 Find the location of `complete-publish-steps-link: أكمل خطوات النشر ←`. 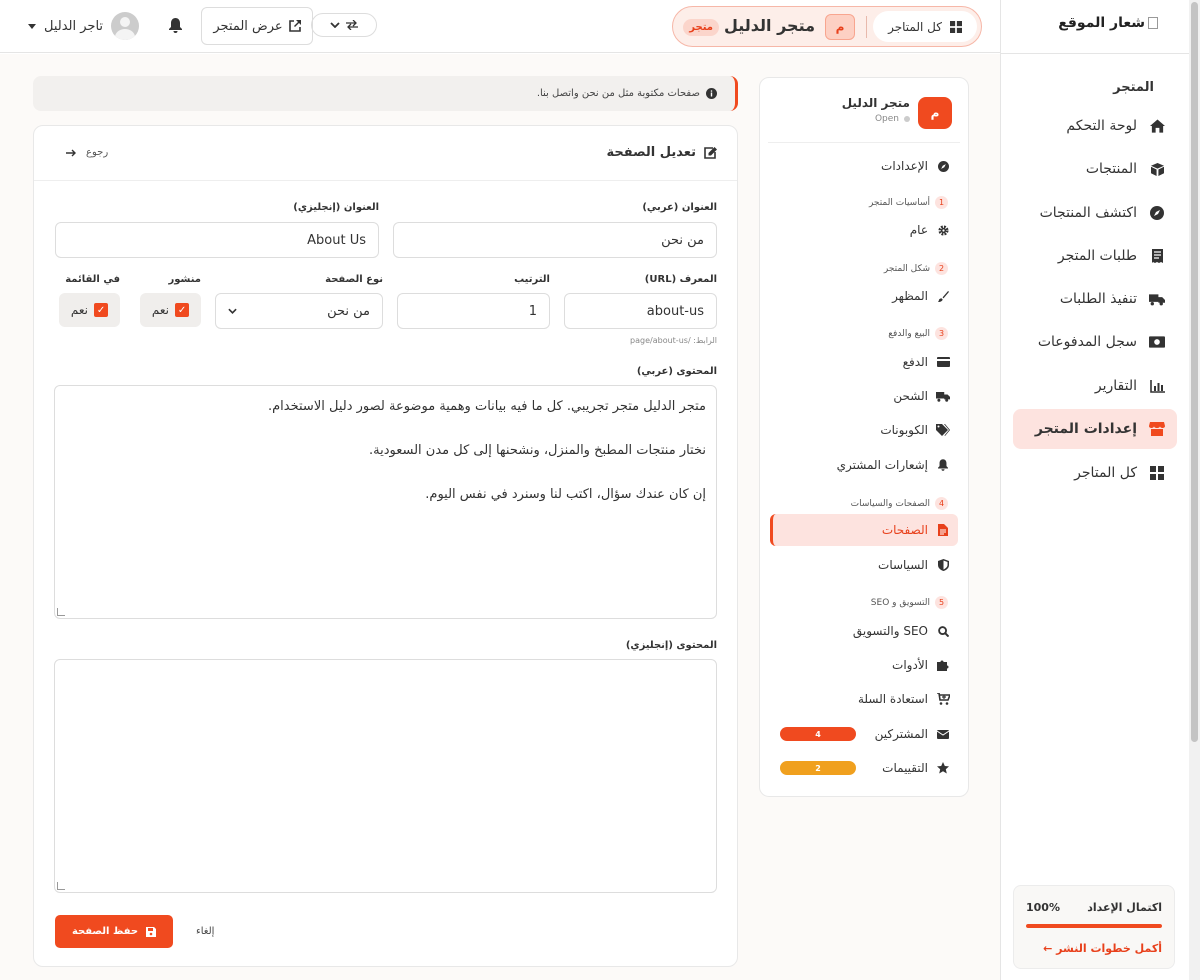

complete-publish-steps-link: أكمل خطوات النشر ← is located at coordinates (1102, 948).